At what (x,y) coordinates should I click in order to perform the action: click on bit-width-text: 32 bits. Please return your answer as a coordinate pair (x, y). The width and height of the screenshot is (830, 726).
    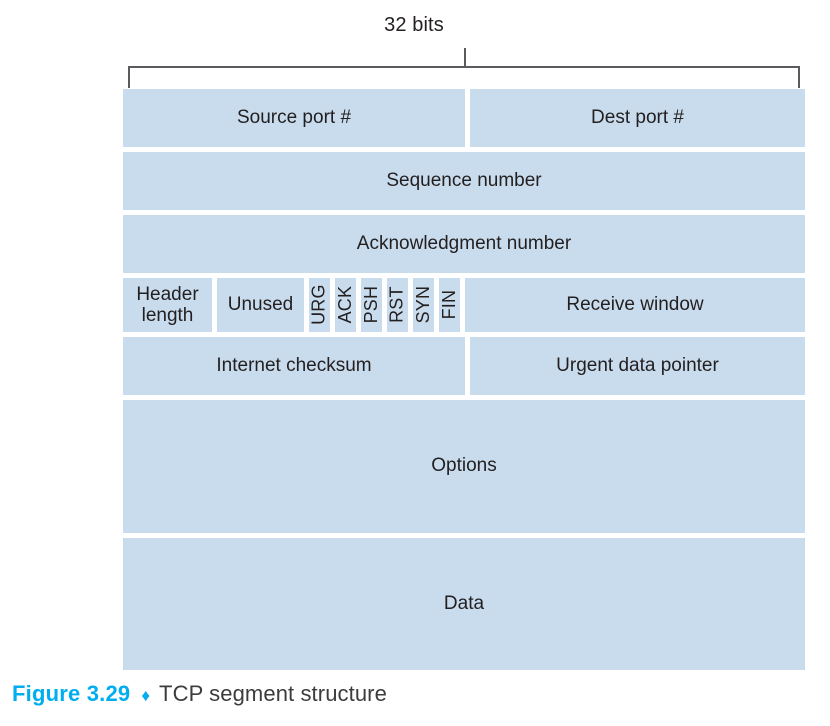
    Looking at the image, I should click on (414, 25).